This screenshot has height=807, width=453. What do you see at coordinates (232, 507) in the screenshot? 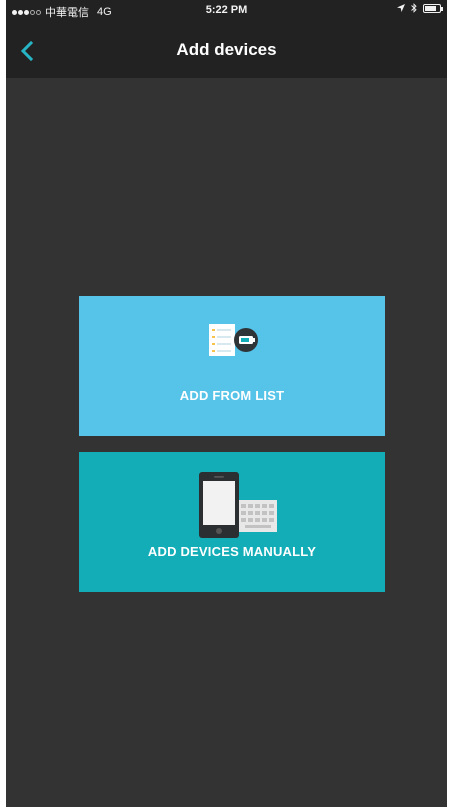
I see `phone-keyboard-icon` at bounding box center [232, 507].